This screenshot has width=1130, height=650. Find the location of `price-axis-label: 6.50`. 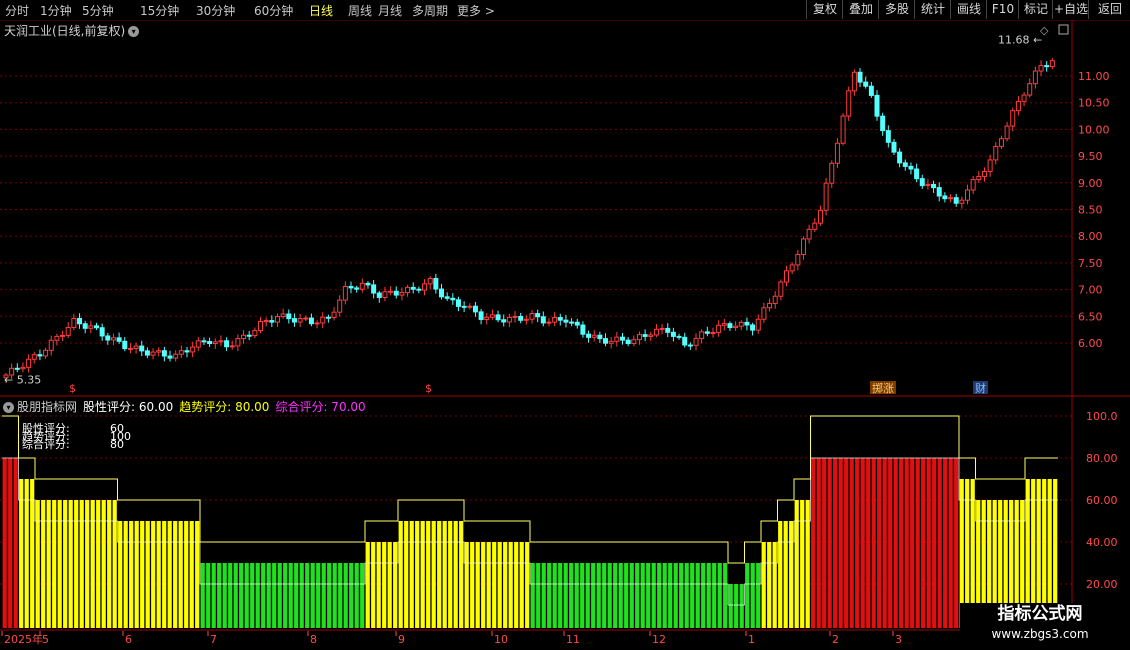

price-axis-label: 6.50 is located at coordinates (1090, 316).